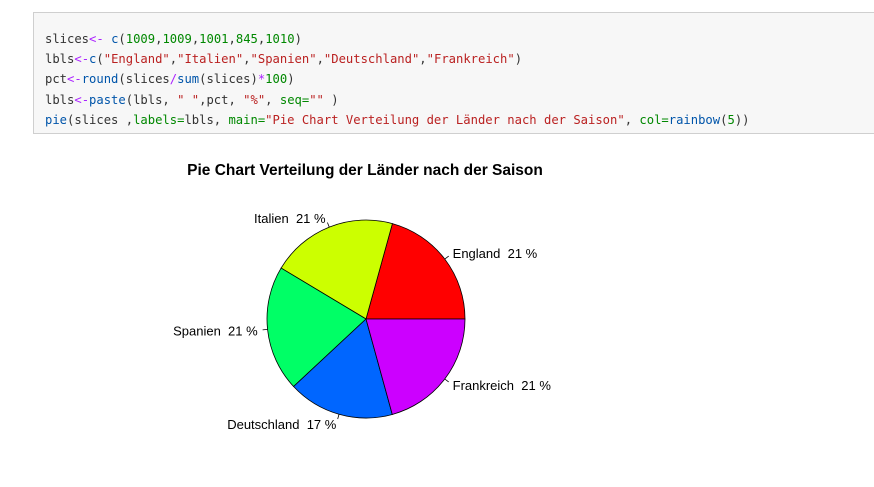 The height and width of the screenshot is (487, 874). I want to click on code-token: labels=, so click(159, 119).